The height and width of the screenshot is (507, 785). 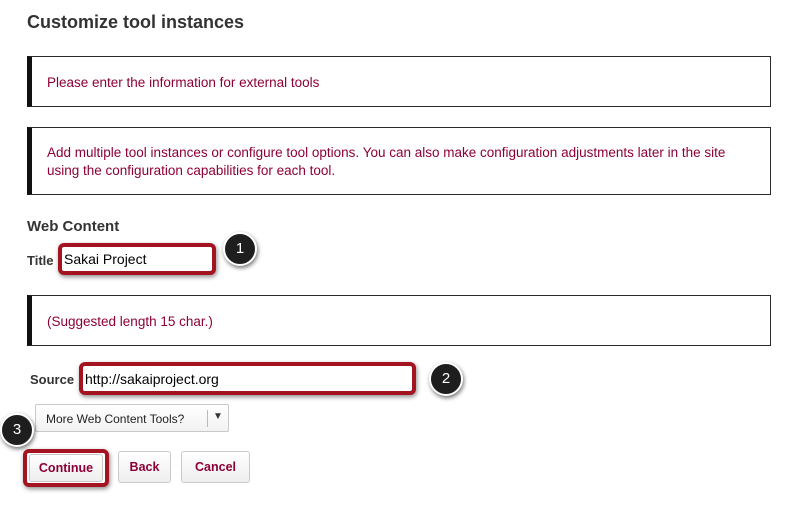 I want to click on source-label: Source, so click(x=52, y=379).